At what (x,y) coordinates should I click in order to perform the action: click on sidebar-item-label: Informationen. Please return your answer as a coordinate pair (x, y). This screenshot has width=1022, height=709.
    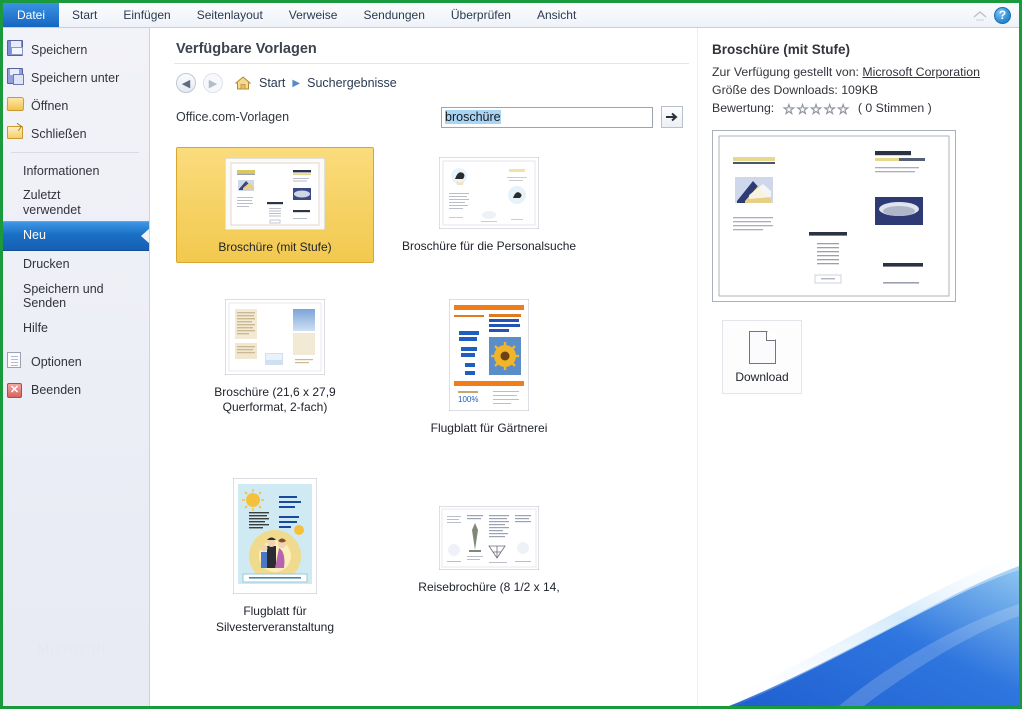
    Looking at the image, I should click on (61, 170).